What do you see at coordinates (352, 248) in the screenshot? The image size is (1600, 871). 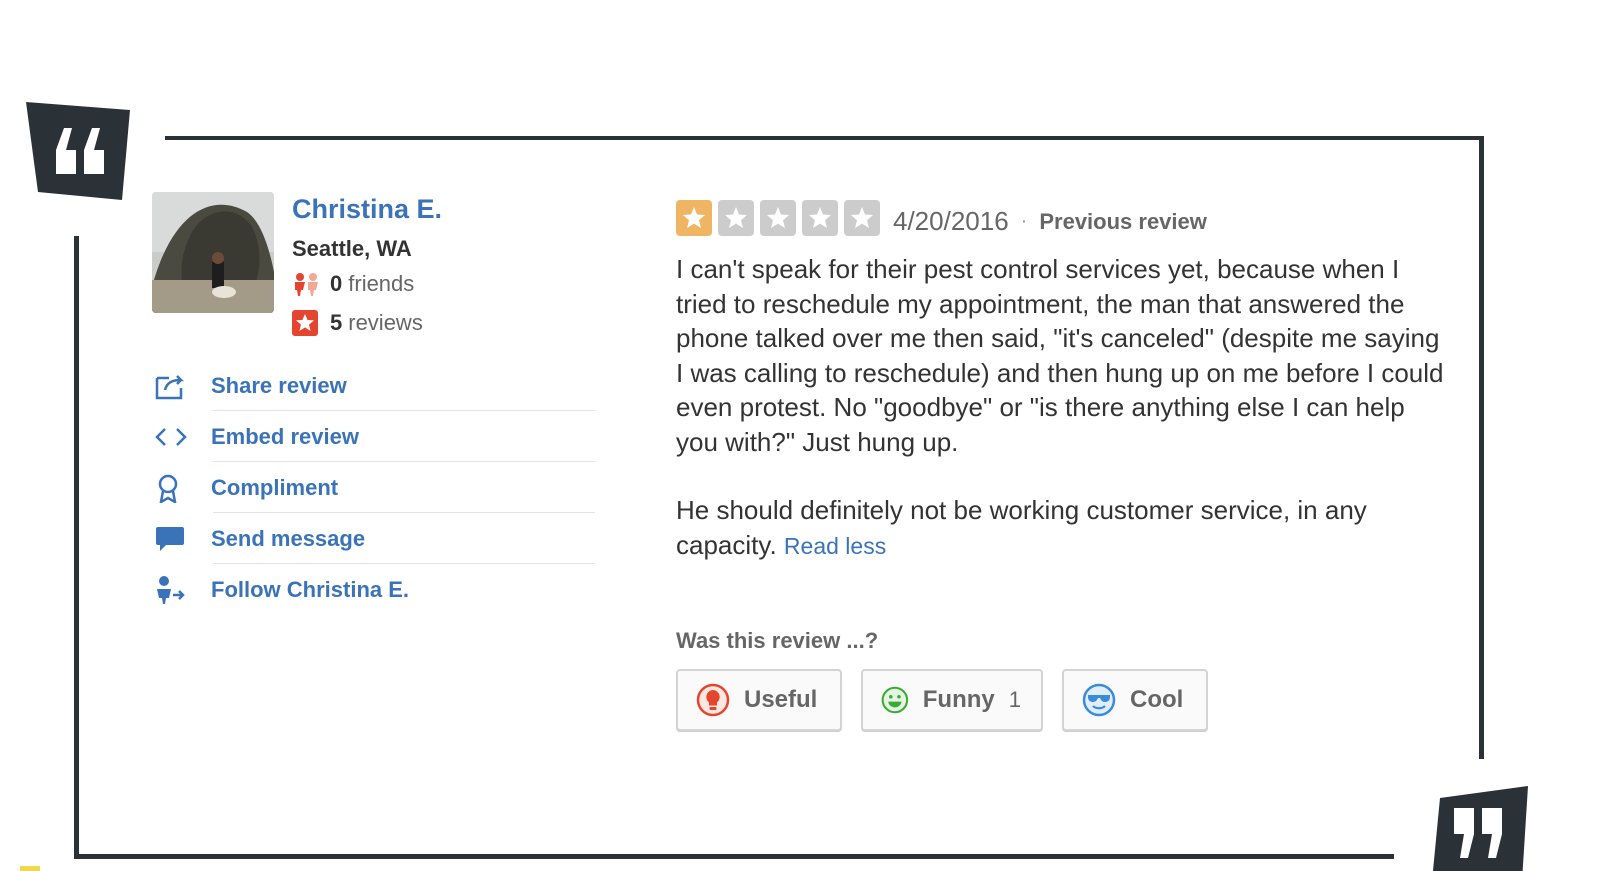 I see `user-location: Seattle, WA` at bounding box center [352, 248].